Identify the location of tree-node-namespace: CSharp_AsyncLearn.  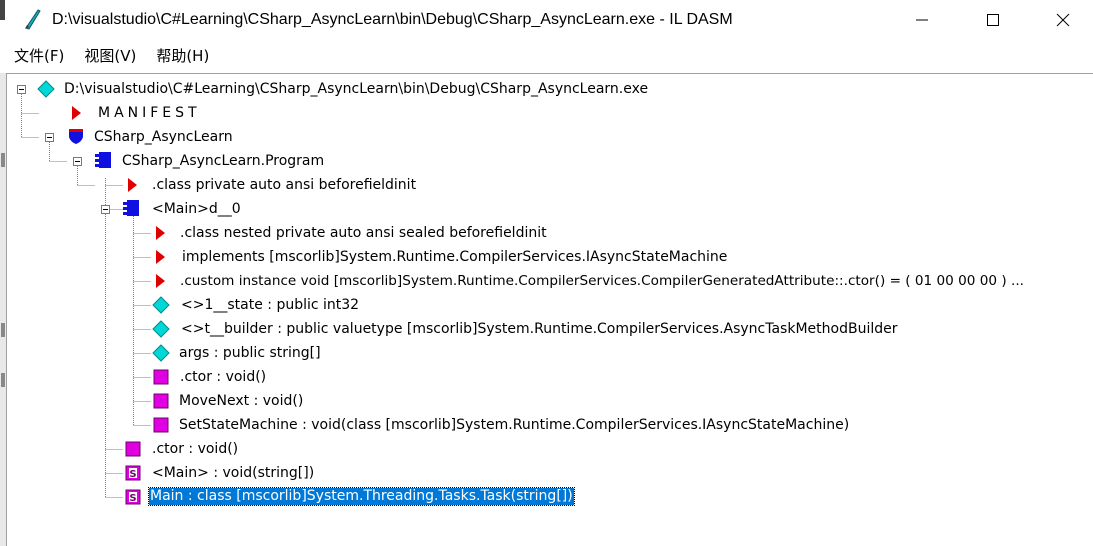
(163, 137).